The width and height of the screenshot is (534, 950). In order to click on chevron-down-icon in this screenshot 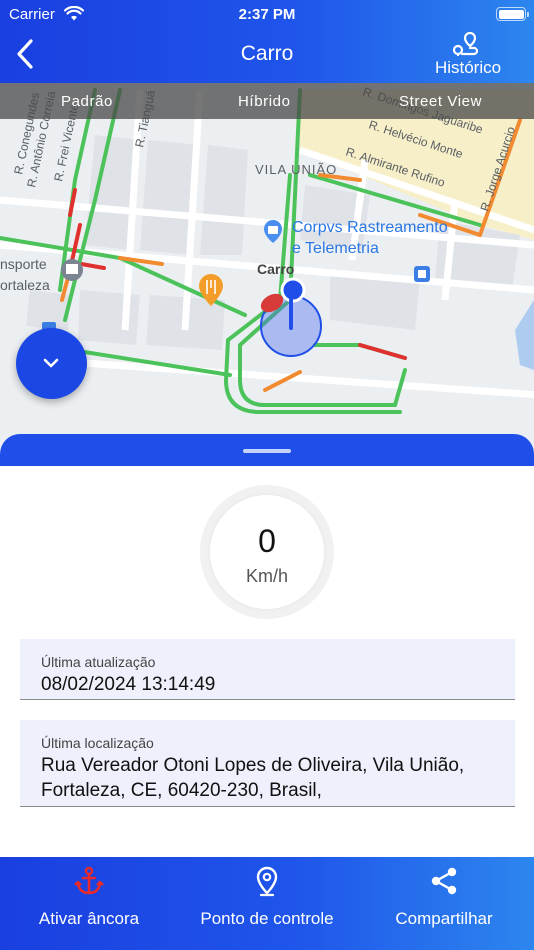, I will do `click(51, 363)`.